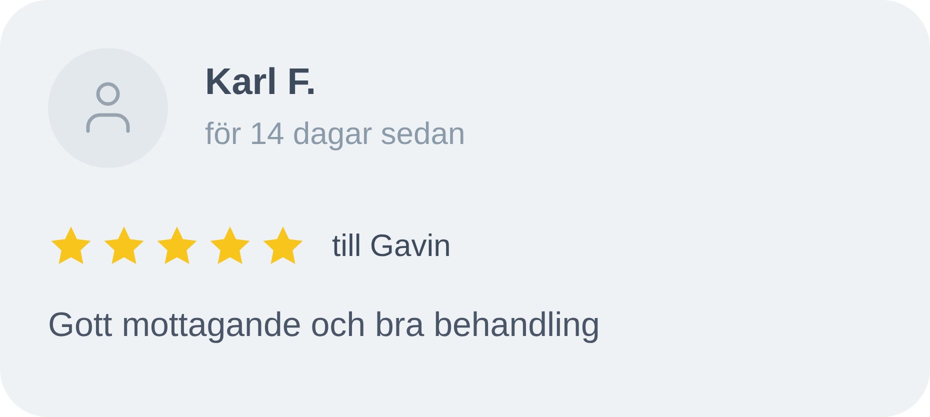  What do you see at coordinates (261, 82) in the screenshot?
I see `author-name: Karl F.` at bounding box center [261, 82].